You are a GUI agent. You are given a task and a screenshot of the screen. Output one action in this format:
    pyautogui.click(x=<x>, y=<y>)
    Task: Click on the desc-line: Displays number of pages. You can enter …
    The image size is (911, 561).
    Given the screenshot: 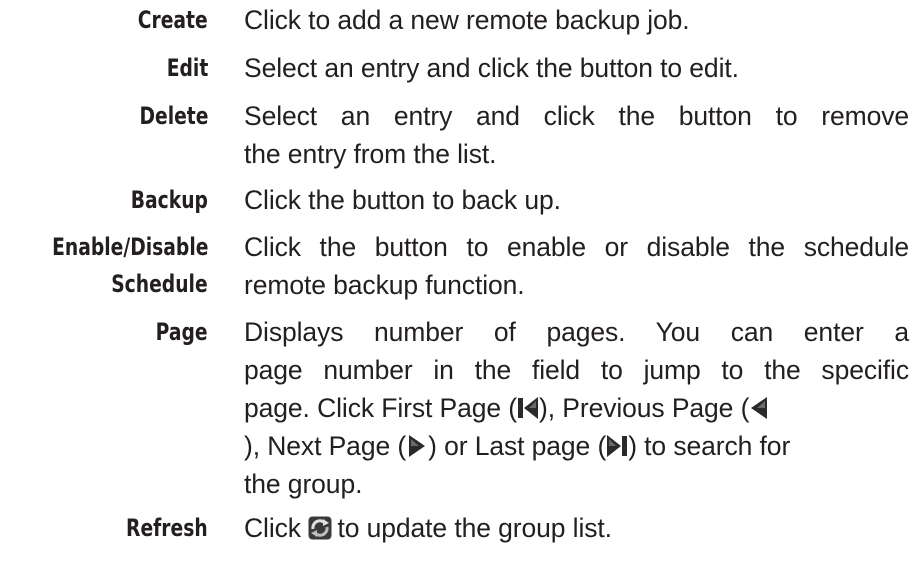 What is the action you would take?
    pyautogui.click(x=576, y=332)
    